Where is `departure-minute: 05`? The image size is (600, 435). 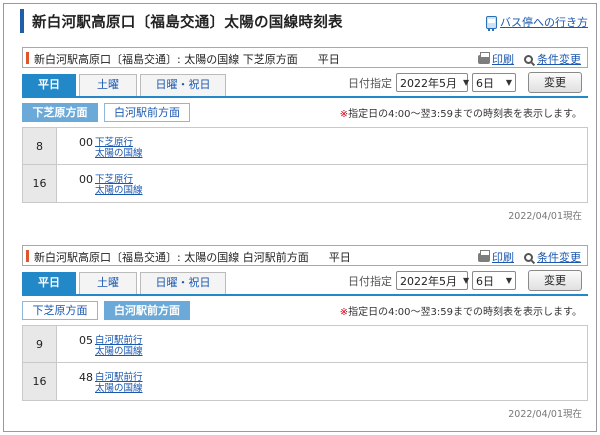 departure-minute: 05 is located at coordinates (86, 340).